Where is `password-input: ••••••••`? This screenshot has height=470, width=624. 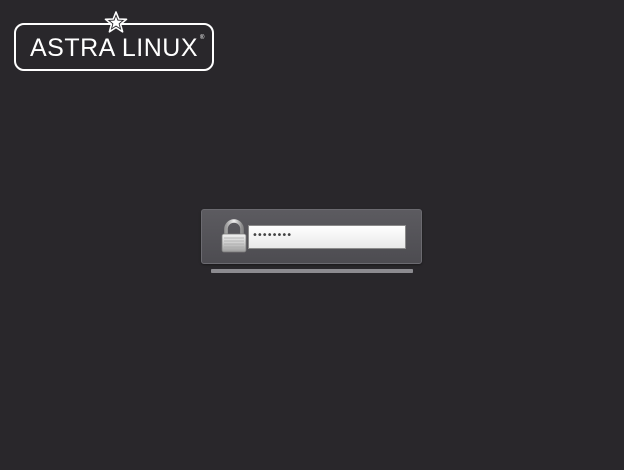 password-input: •••••••• is located at coordinates (327, 237).